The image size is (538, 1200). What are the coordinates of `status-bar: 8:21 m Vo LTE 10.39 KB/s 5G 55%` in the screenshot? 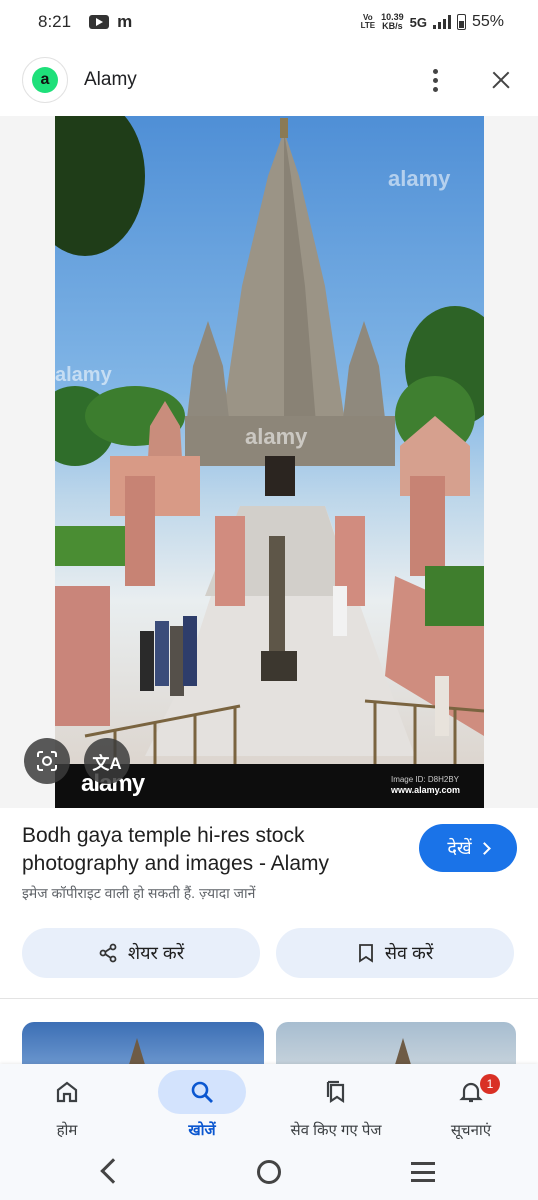 It's located at (269, 22).